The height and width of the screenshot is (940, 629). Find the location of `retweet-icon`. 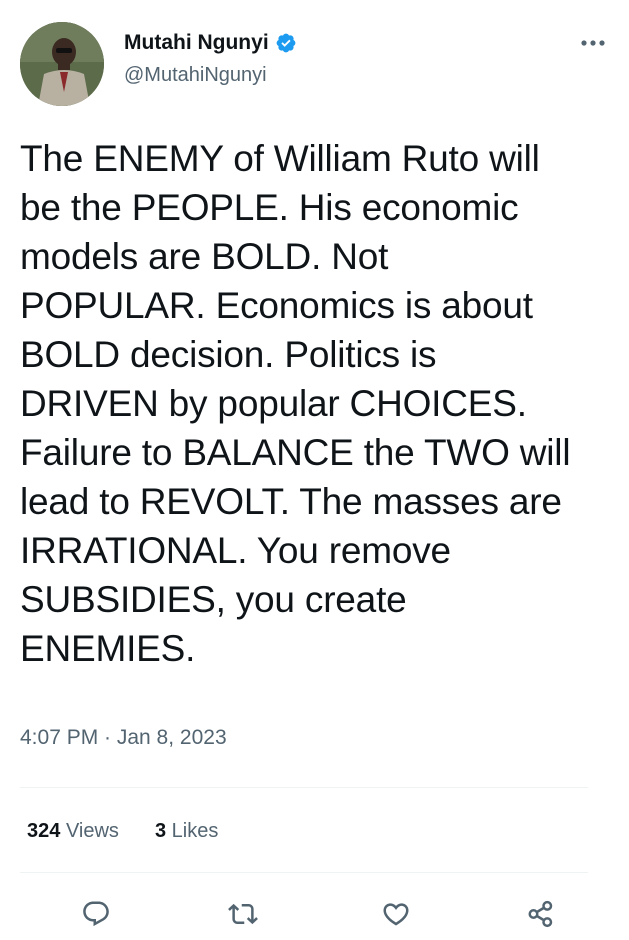

retweet-icon is located at coordinates (243, 914).